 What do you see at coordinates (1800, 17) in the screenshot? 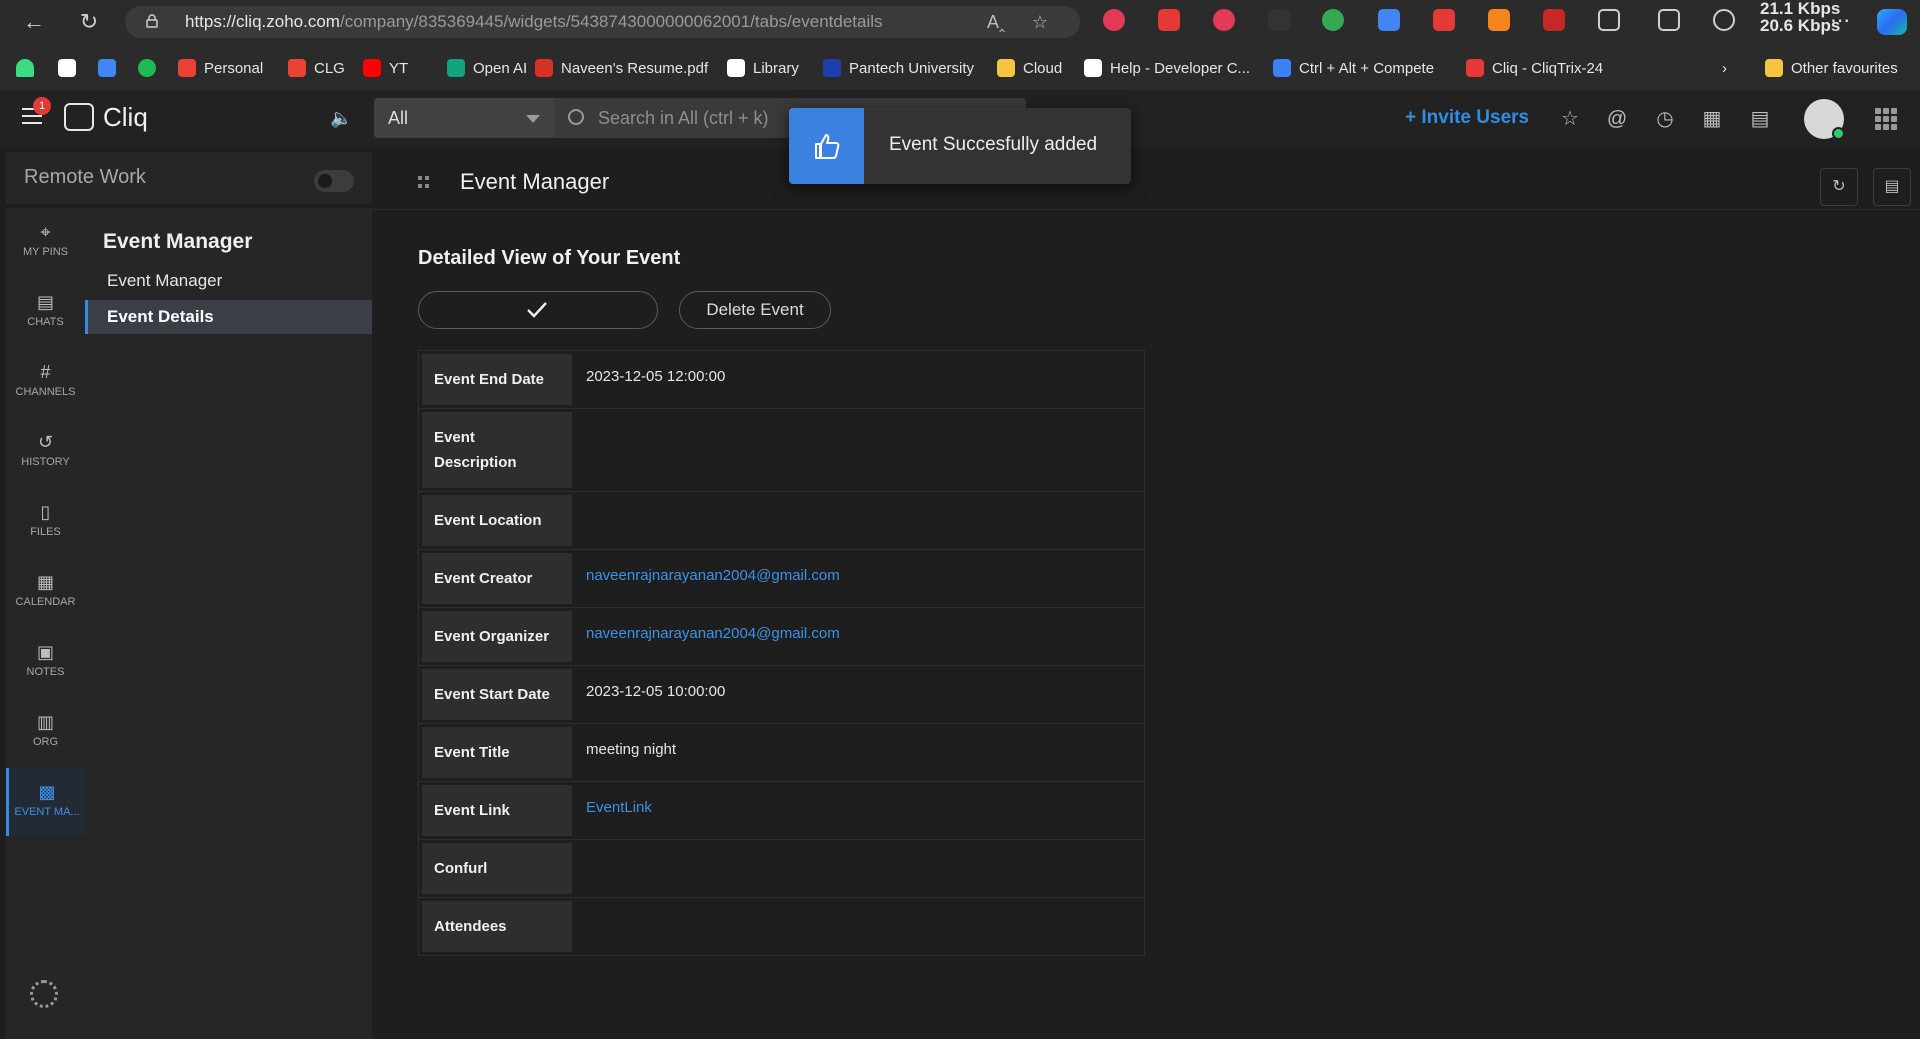
I see `network-speed: 21.1 Kbps 20.6 Kbps` at bounding box center [1800, 17].